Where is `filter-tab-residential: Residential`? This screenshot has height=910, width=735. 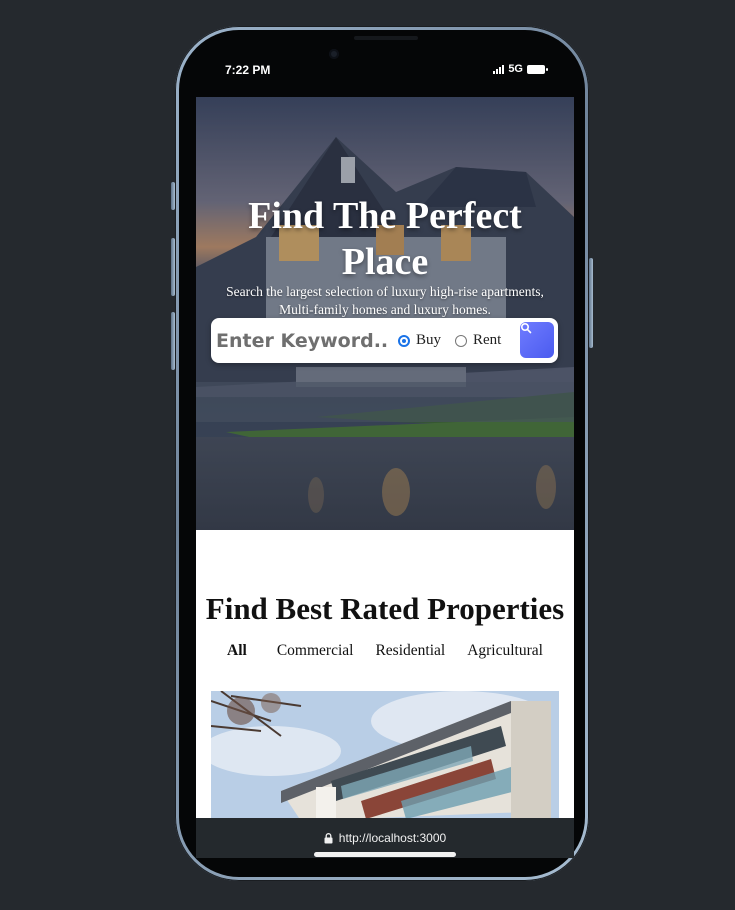
filter-tab-residential: Residential is located at coordinates (410, 651).